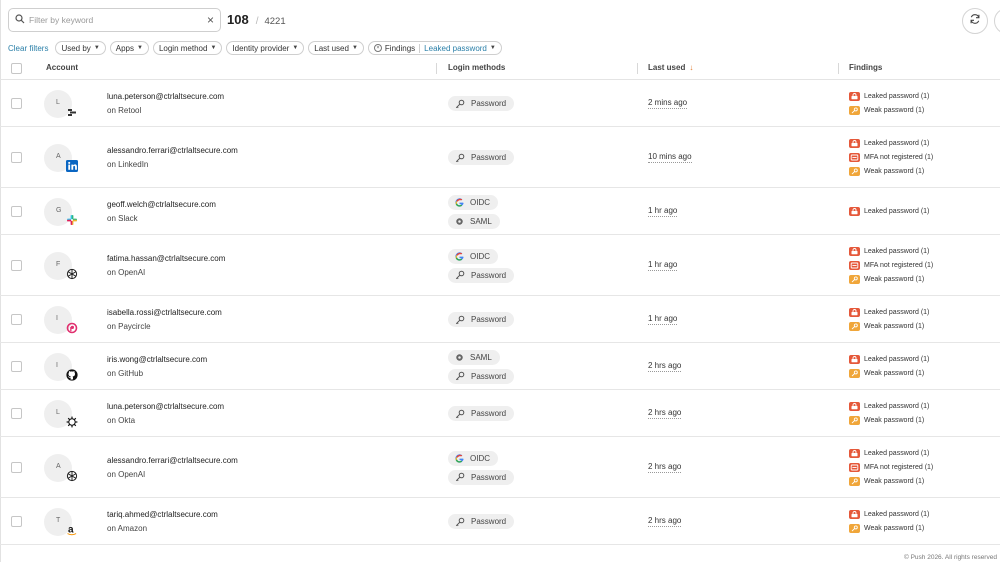 This screenshot has height=562, width=1000. What do you see at coordinates (124, 48) in the screenshot?
I see `filter-label: Apps` at bounding box center [124, 48].